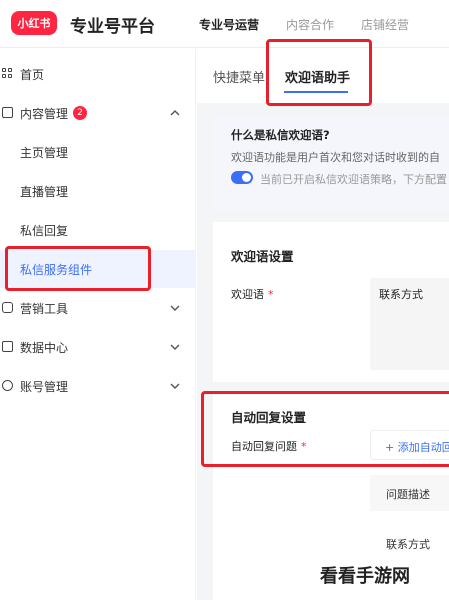 The width and height of the screenshot is (449, 600). I want to click on tool-icon, so click(7, 307).